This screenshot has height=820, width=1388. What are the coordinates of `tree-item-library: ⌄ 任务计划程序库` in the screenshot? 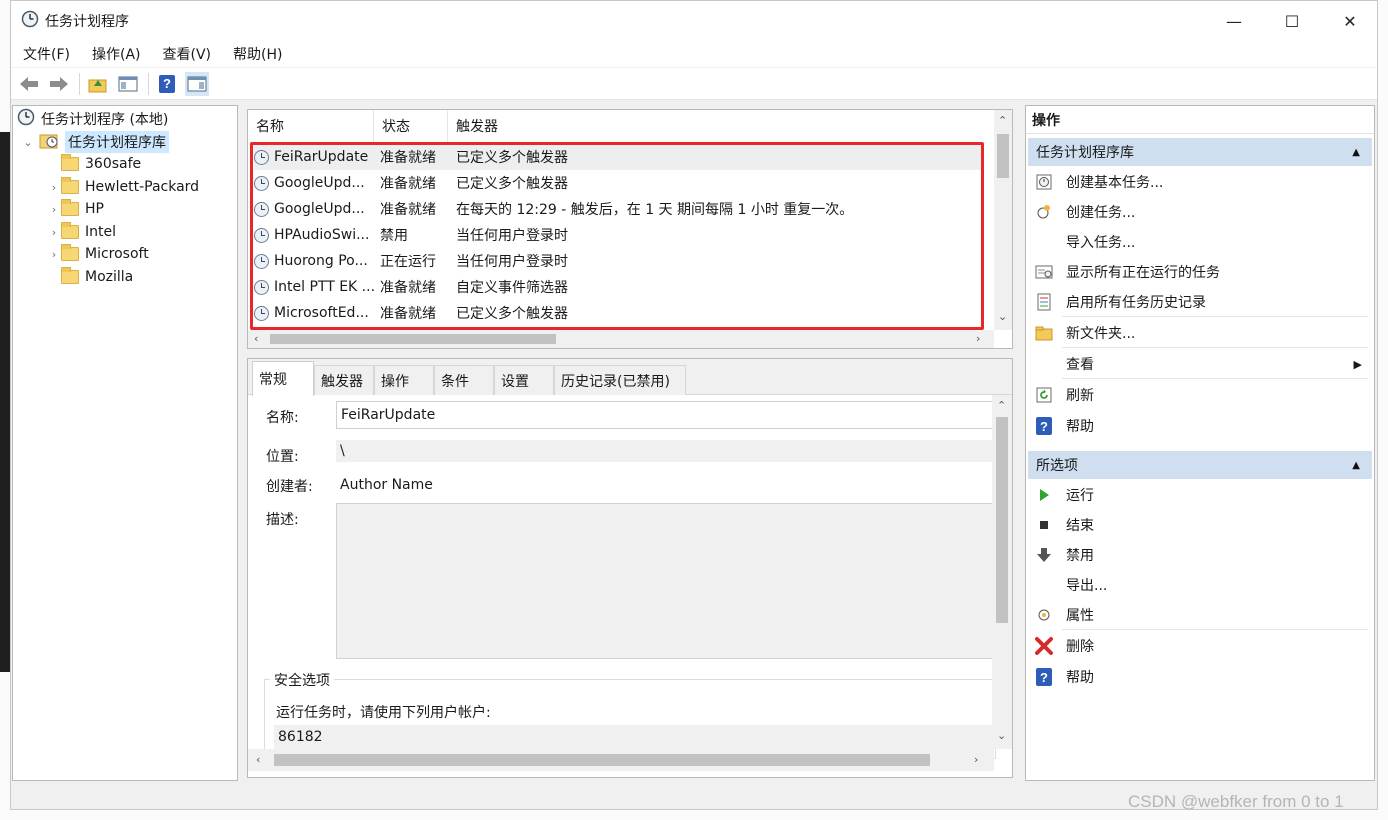 It's located at (95, 142).